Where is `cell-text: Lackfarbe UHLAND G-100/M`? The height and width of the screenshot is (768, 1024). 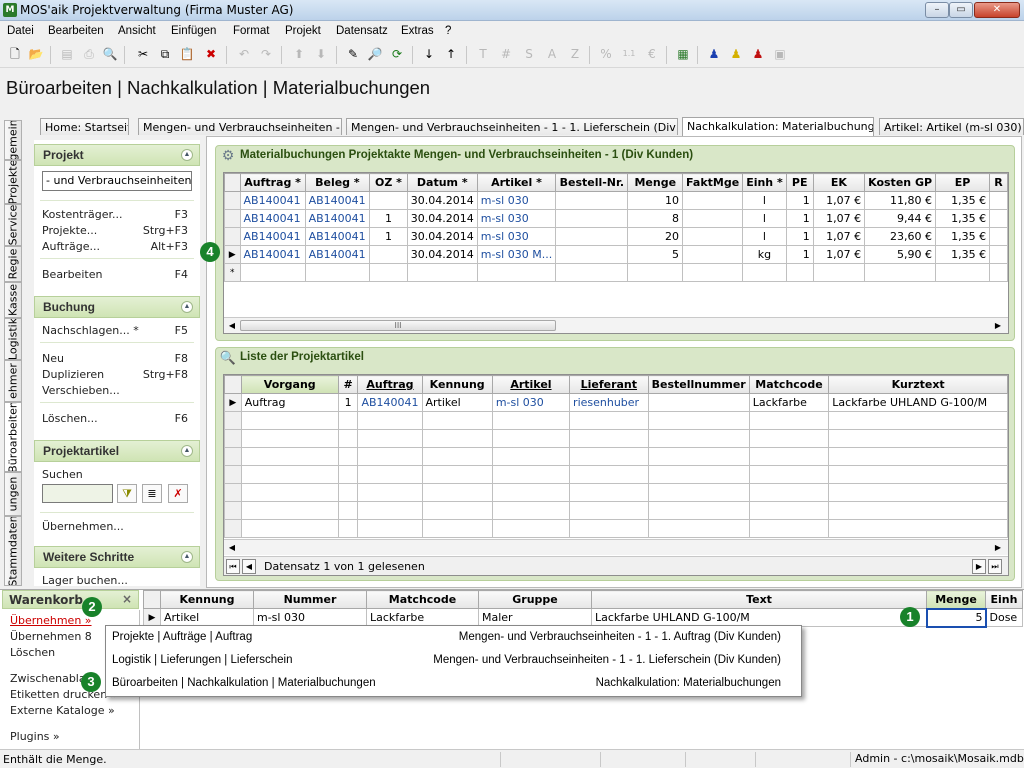
cell-text: Lackfarbe UHLAND G-100/M is located at coordinates (759, 617).